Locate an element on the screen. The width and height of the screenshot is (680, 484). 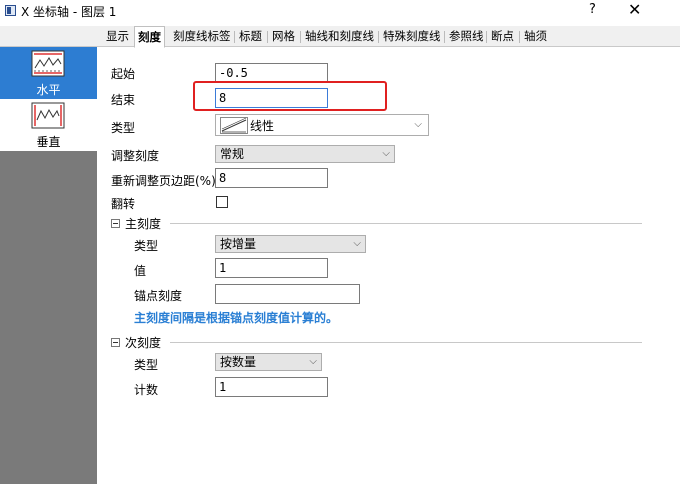
major-ticks-group-label: 主刻度 is located at coordinates (143, 224).